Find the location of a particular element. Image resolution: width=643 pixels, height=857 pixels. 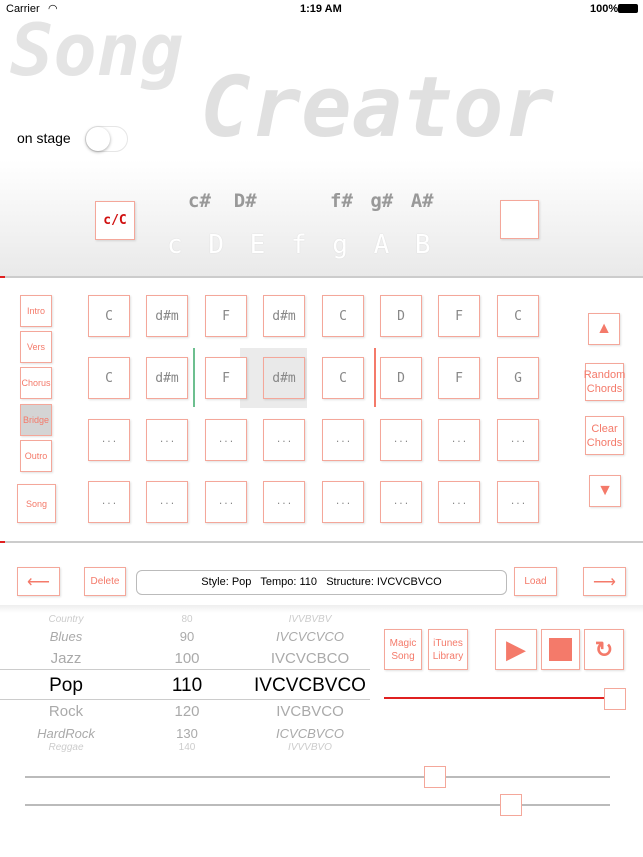

key-d: D is located at coordinates (216, 245).